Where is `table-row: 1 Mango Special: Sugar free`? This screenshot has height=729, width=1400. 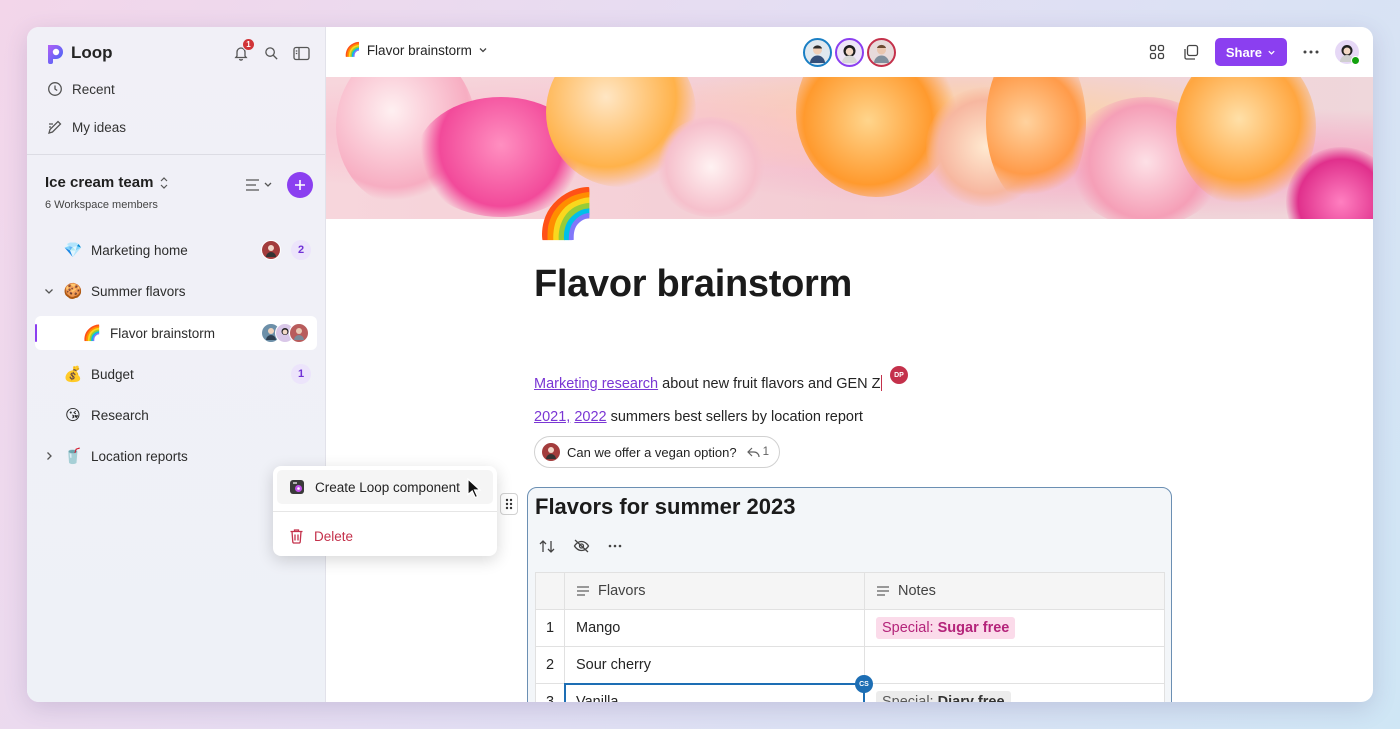
table-row: 1 Mango Special: Sugar free is located at coordinates (850, 628).